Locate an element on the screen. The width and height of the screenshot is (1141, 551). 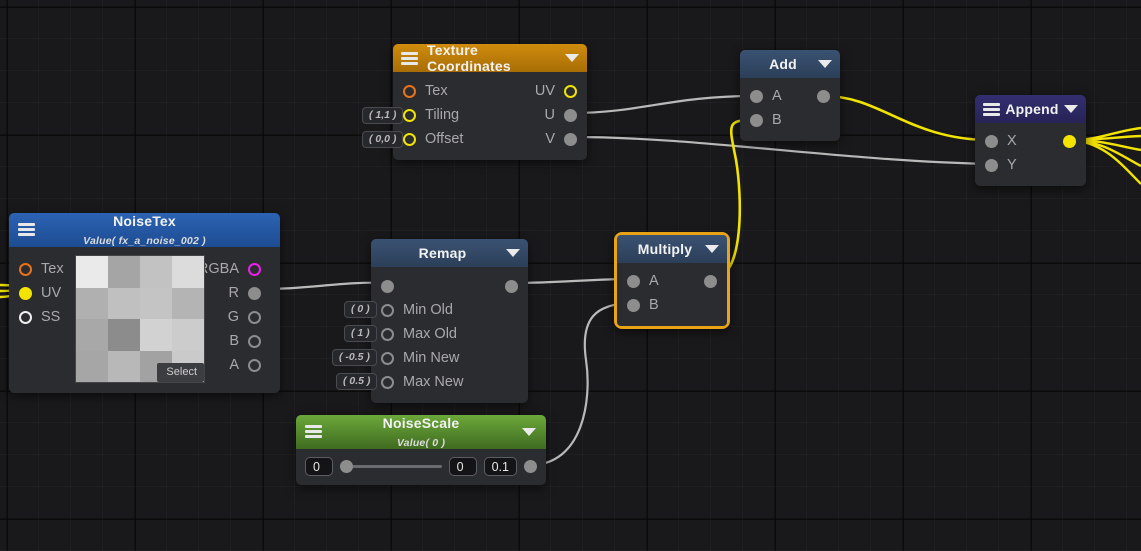
output-port-uv is located at coordinates (570, 91).